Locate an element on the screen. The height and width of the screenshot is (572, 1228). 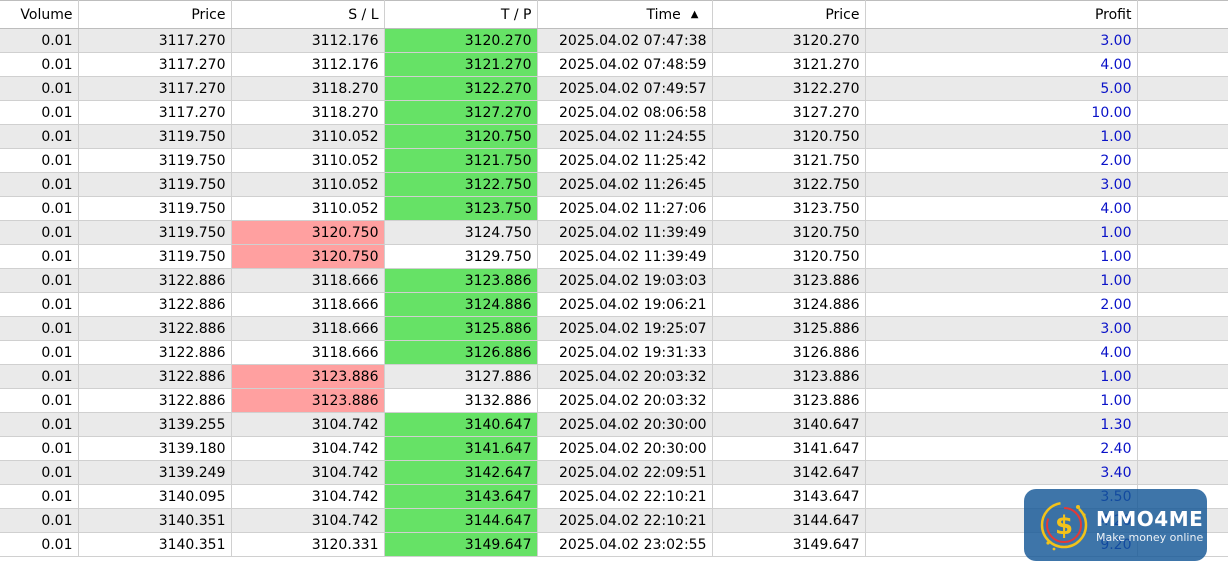
cell-close-price: 3142.647 is located at coordinates (789, 472).